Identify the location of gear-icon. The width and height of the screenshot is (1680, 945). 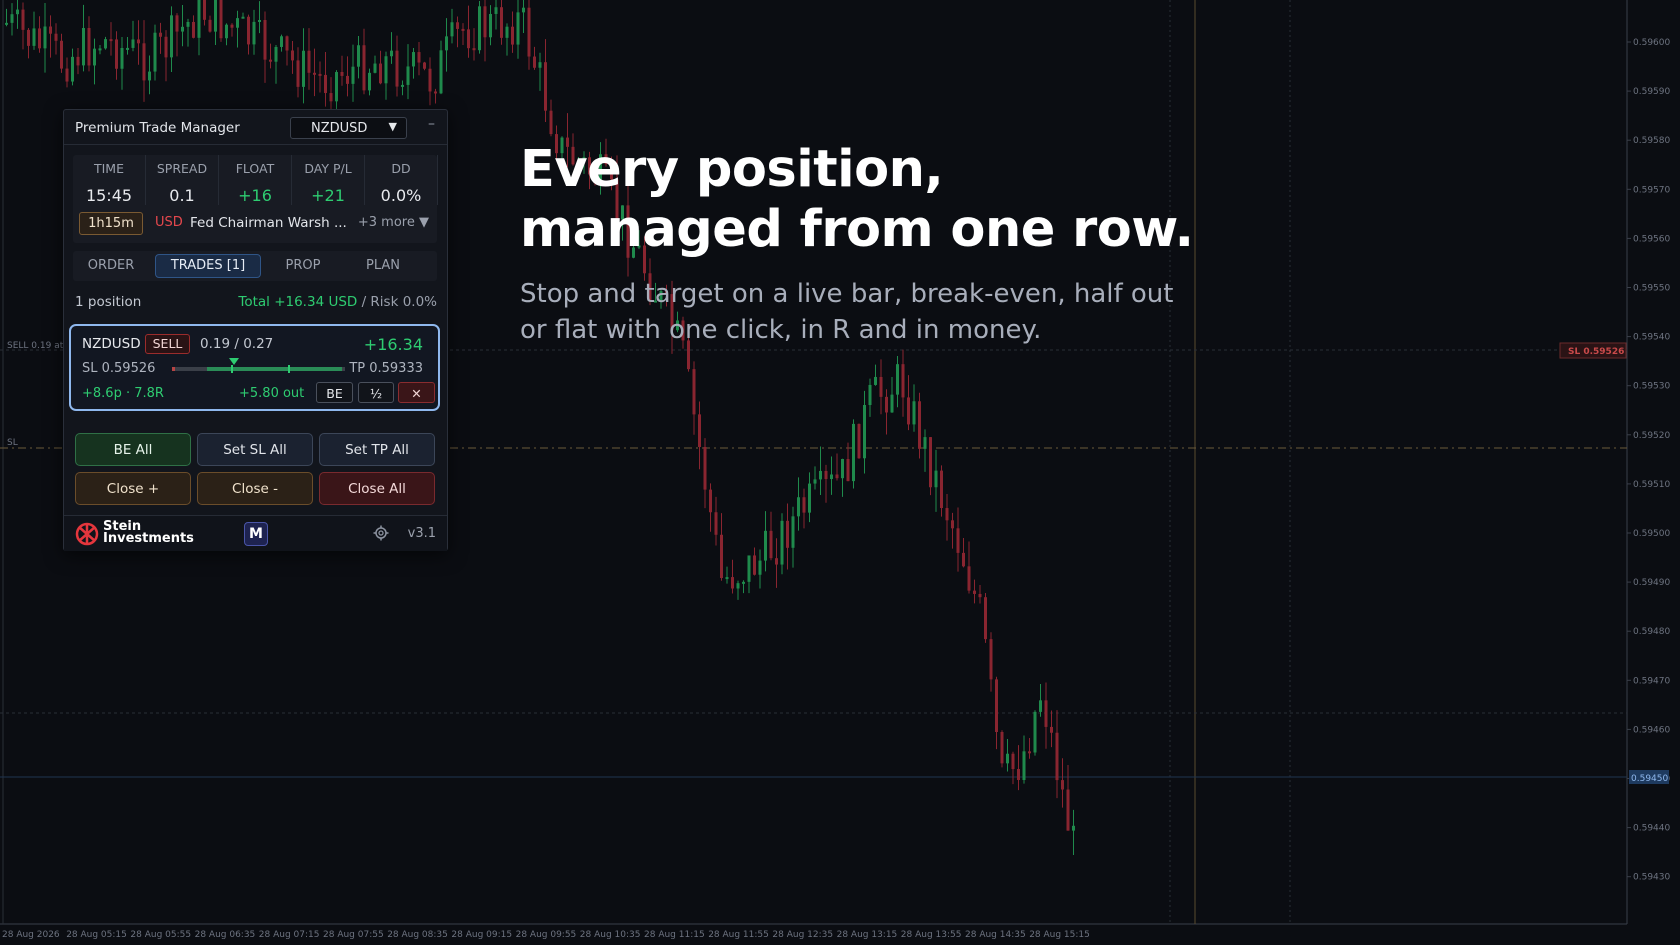
(381, 533).